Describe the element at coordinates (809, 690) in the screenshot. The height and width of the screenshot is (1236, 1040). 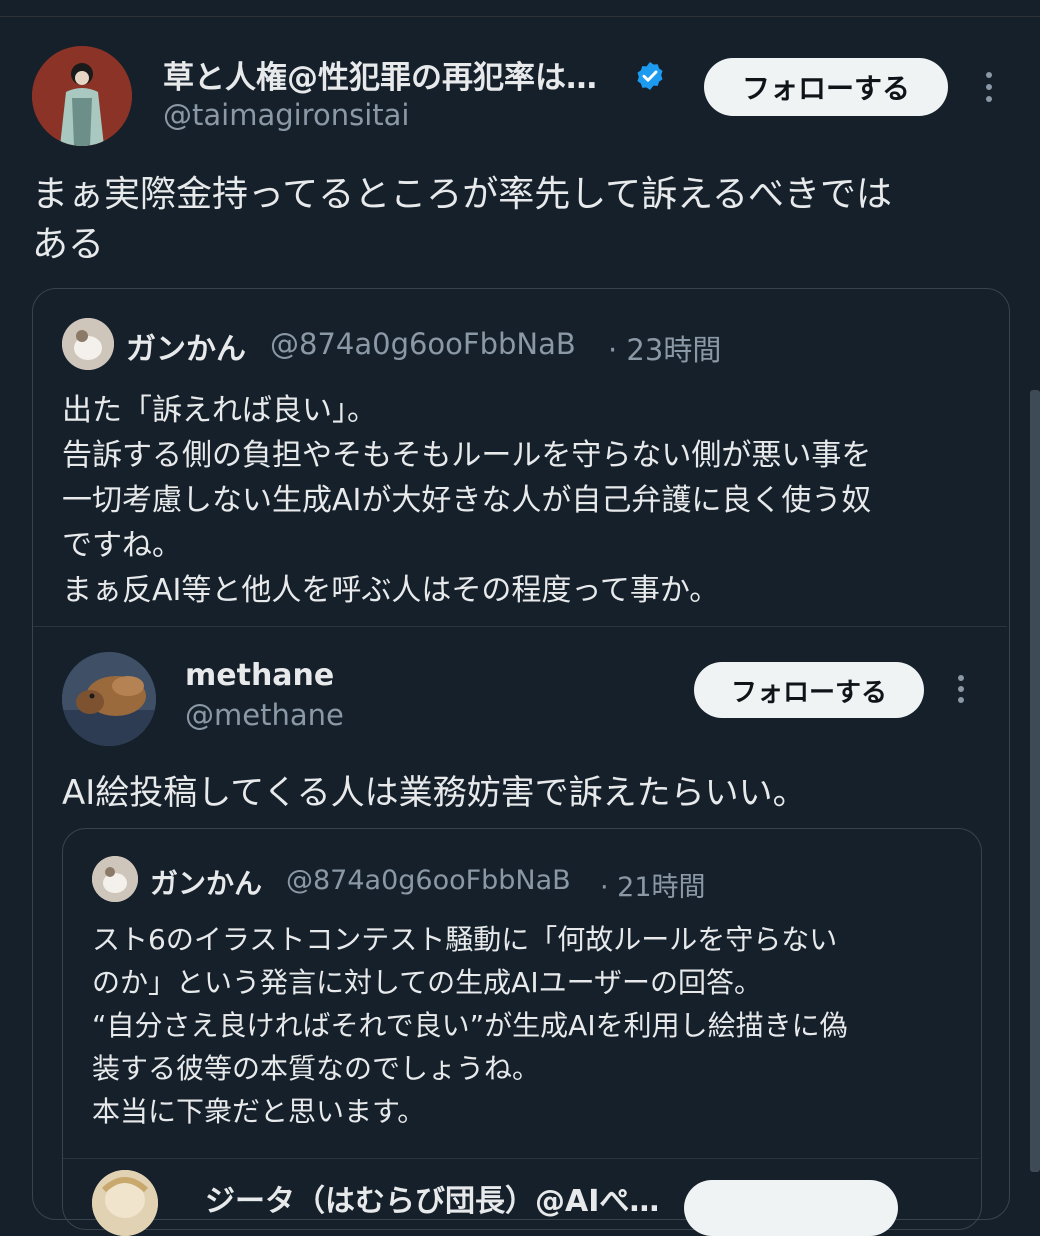
I see `follow-button-methane: フォローする` at that location.